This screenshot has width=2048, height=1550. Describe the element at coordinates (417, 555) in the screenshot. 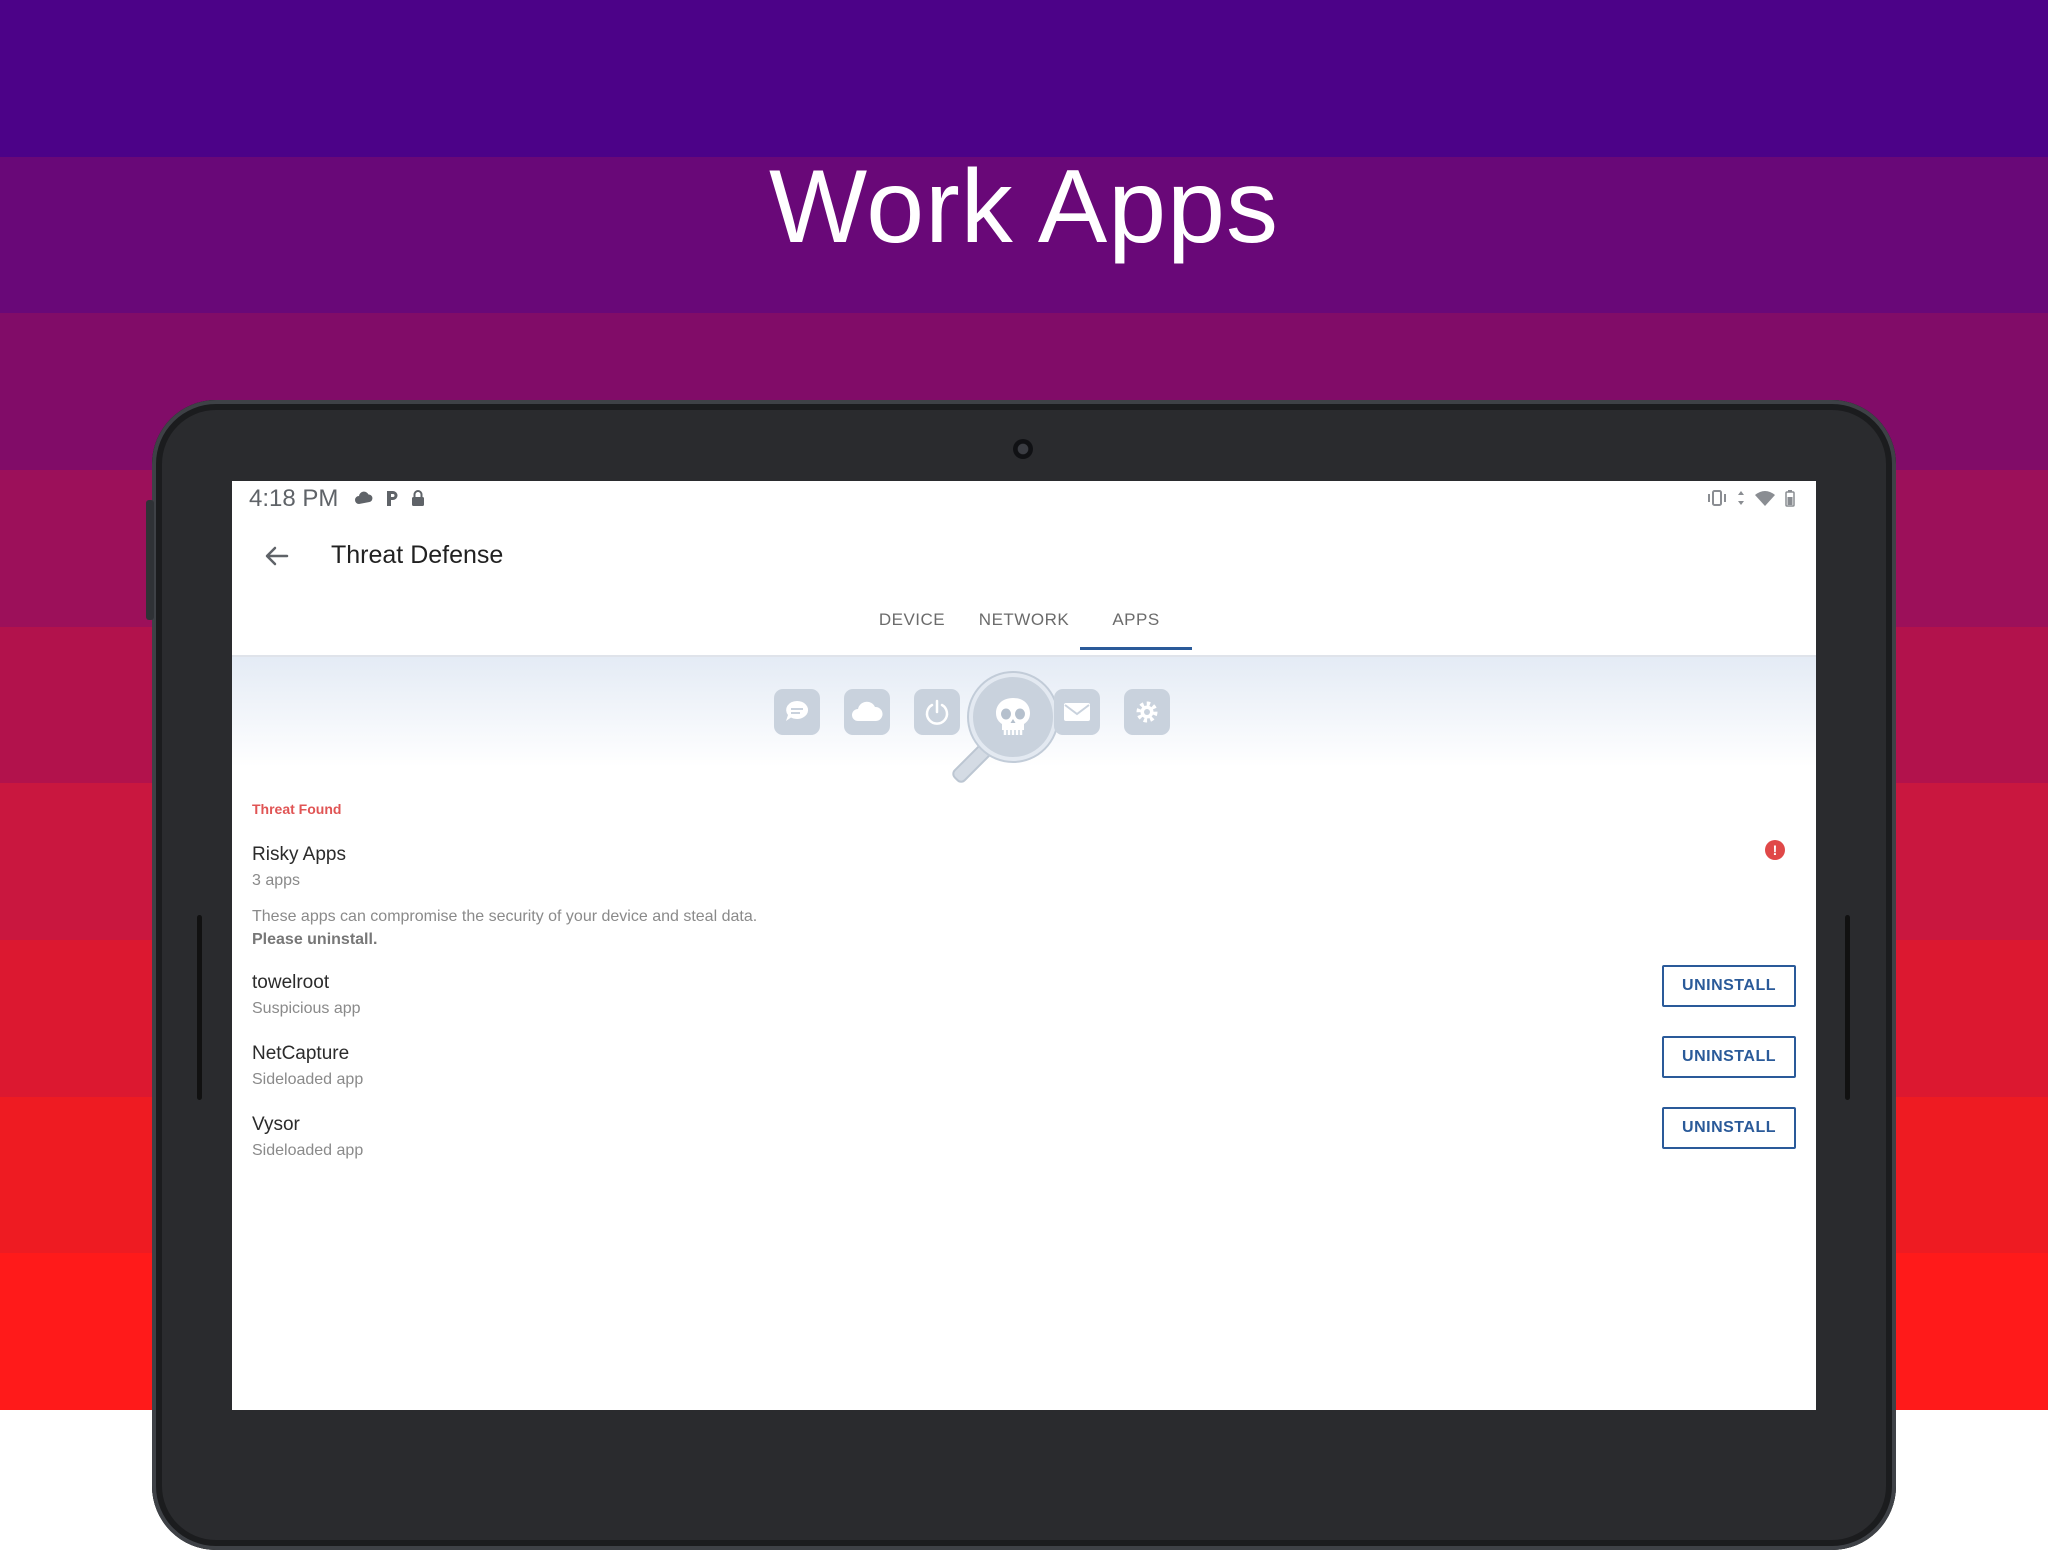

I see `page-title: Threat Defense` at that location.